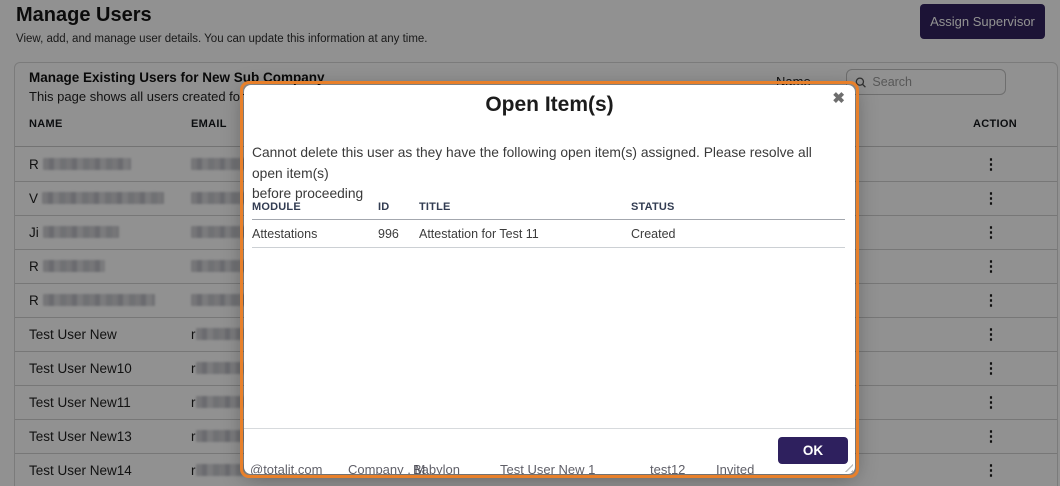 Image resolution: width=1060 pixels, height=486 pixels. I want to click on hidden-row-fragment: test12, so click(668, 468).